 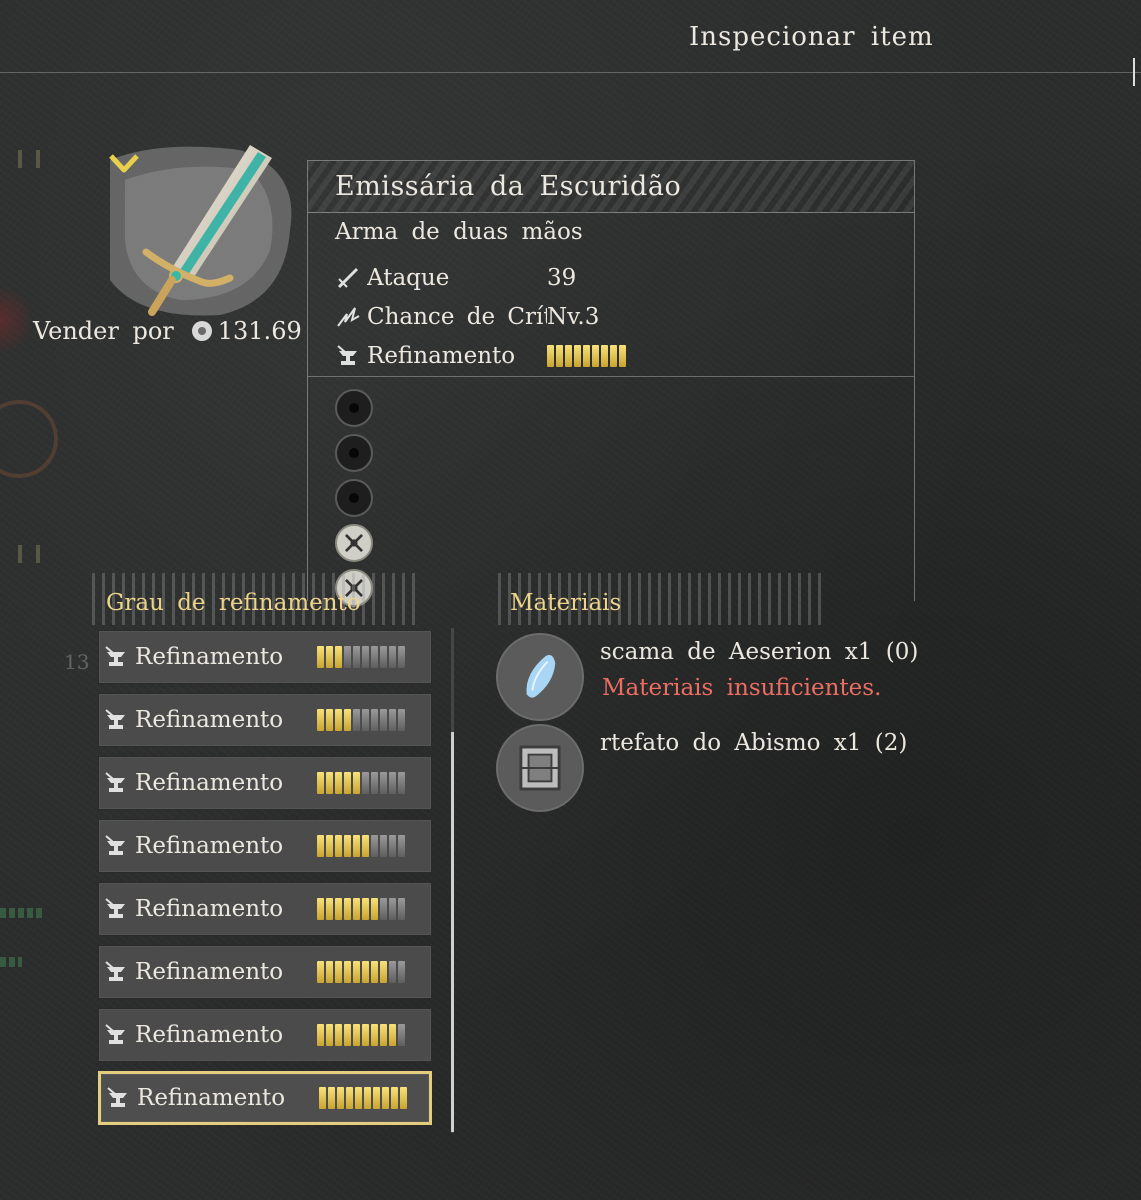 What do you see at coordinates (452, 932) in the screenshot?
I see `grade-list-scroll-thumb` at bounding box center [452, 932].